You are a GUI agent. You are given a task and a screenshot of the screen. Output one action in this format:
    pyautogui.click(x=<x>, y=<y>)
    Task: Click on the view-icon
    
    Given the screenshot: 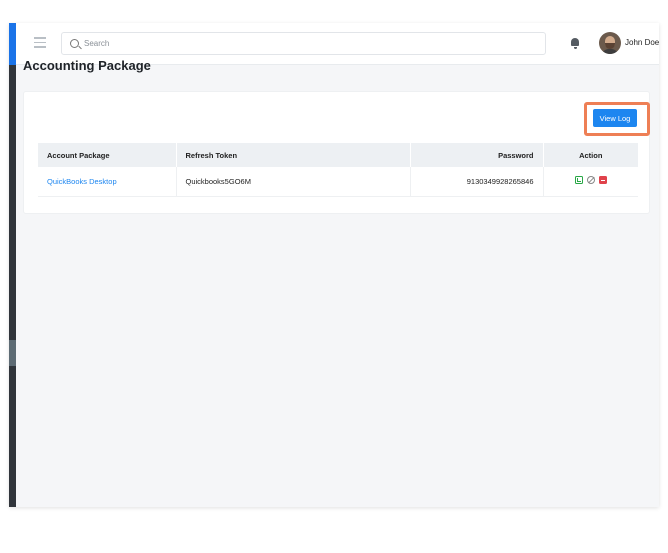 What is the action you would take?
    pyautogui.click(x=578, y=180)
    